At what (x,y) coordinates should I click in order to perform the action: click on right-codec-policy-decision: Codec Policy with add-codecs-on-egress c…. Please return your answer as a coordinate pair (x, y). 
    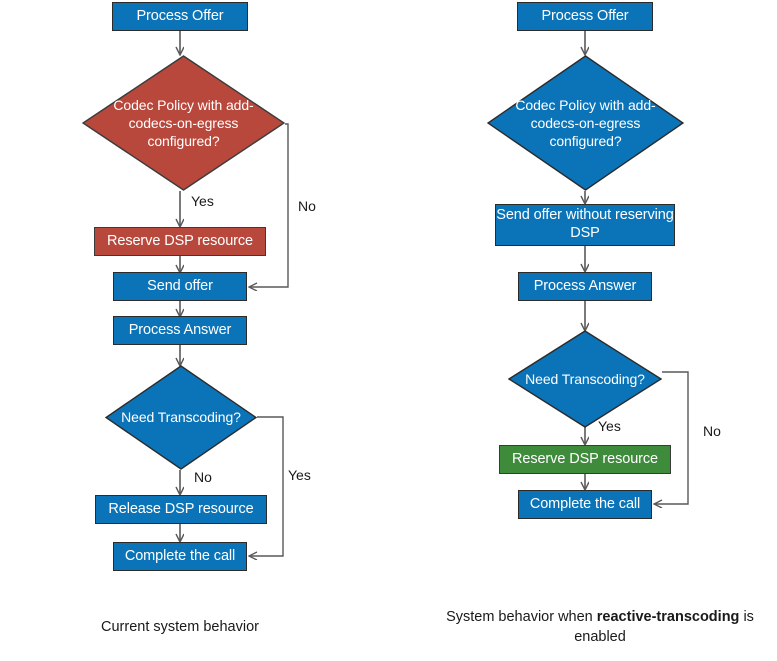
    Looking at the image, I should click on (585, 123).